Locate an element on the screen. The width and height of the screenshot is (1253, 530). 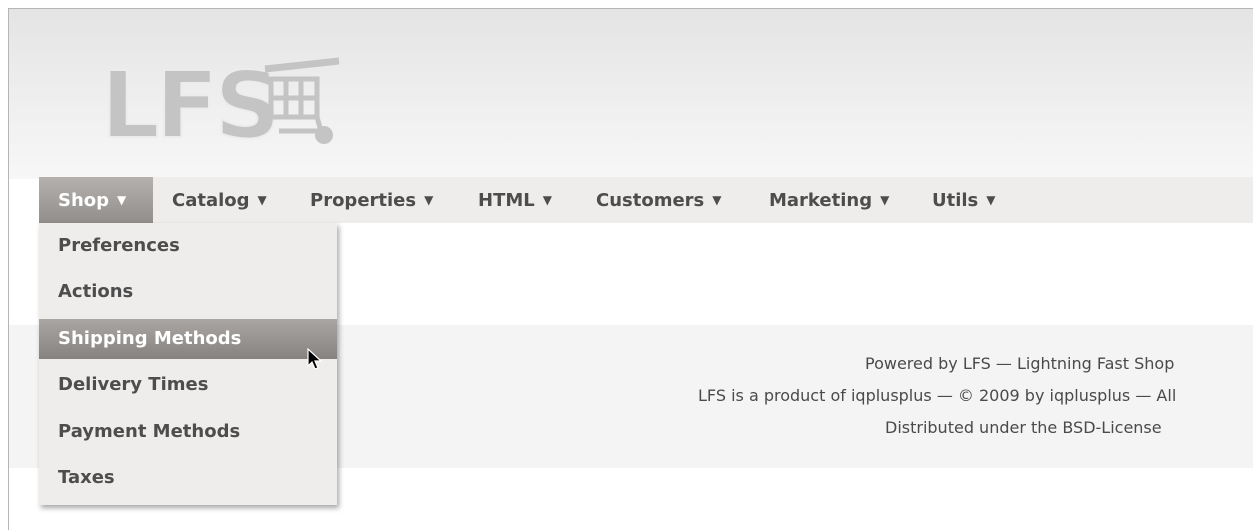
dropdown-item-preferences: Preferences is located at coordinates (188, 246).